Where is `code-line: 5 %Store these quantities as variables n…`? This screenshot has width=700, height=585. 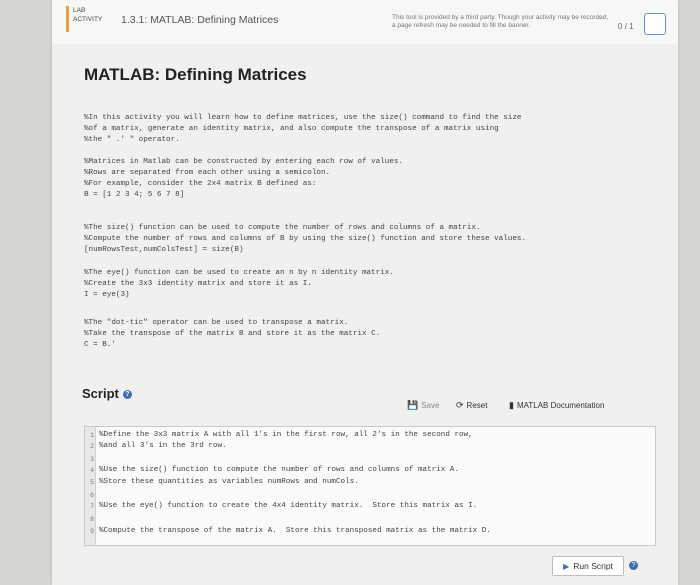 code-line: 5 %Store these quantities as variables n… is located at coordinates (370, 483).